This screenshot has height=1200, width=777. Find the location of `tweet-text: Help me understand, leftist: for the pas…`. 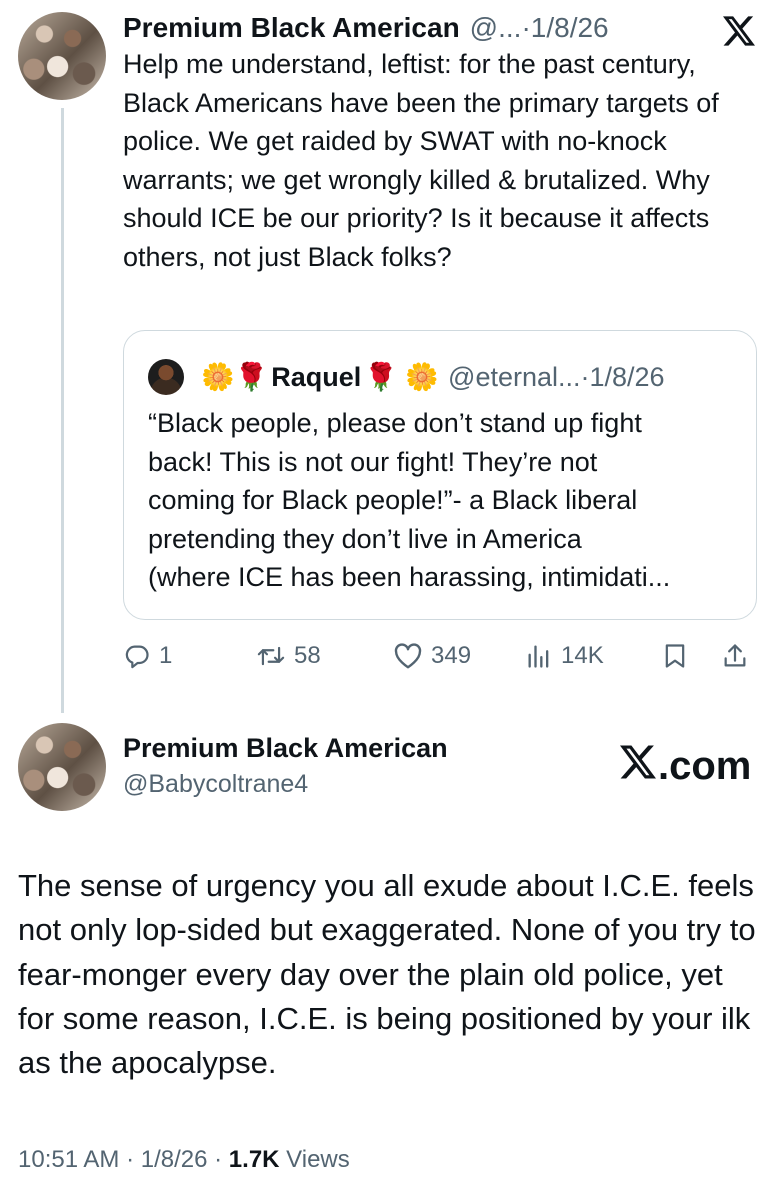

tweet-text: Help me understand, leftist: for the pas… is located at coordinates (421, 160).